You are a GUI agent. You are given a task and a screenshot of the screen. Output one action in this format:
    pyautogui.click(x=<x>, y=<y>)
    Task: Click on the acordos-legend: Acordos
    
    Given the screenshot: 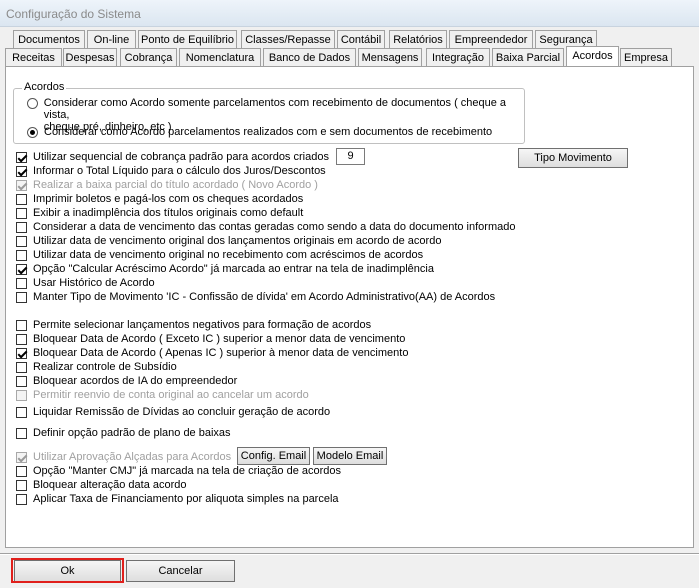 What is the action you would take?
    pyautogui.click(x=44, y=87)
    